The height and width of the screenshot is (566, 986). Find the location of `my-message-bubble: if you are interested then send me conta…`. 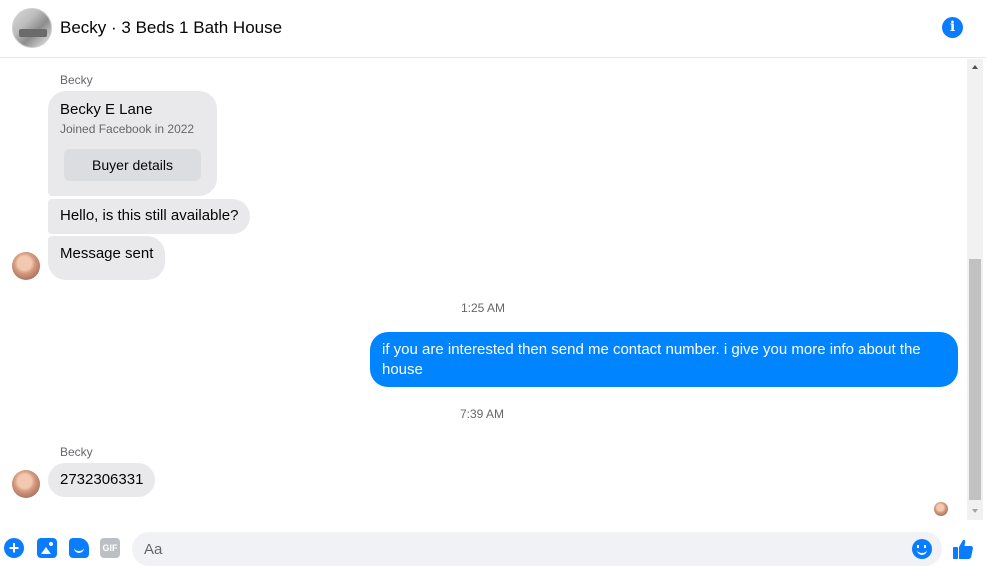

my-message-bubble: if you are interested then send me conta… is located at coordinates (664, 359).